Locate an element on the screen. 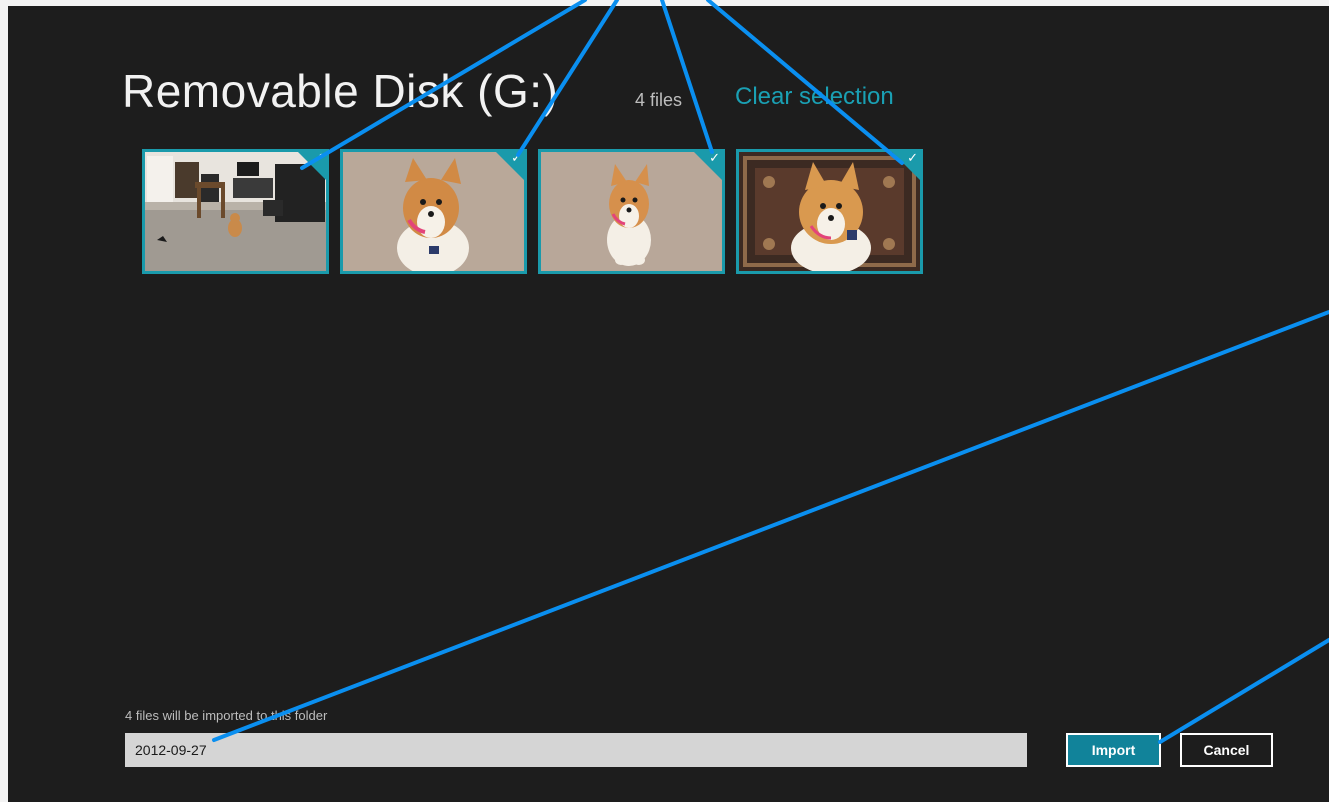  import-button: Import is located at coordinates (1113, 750).